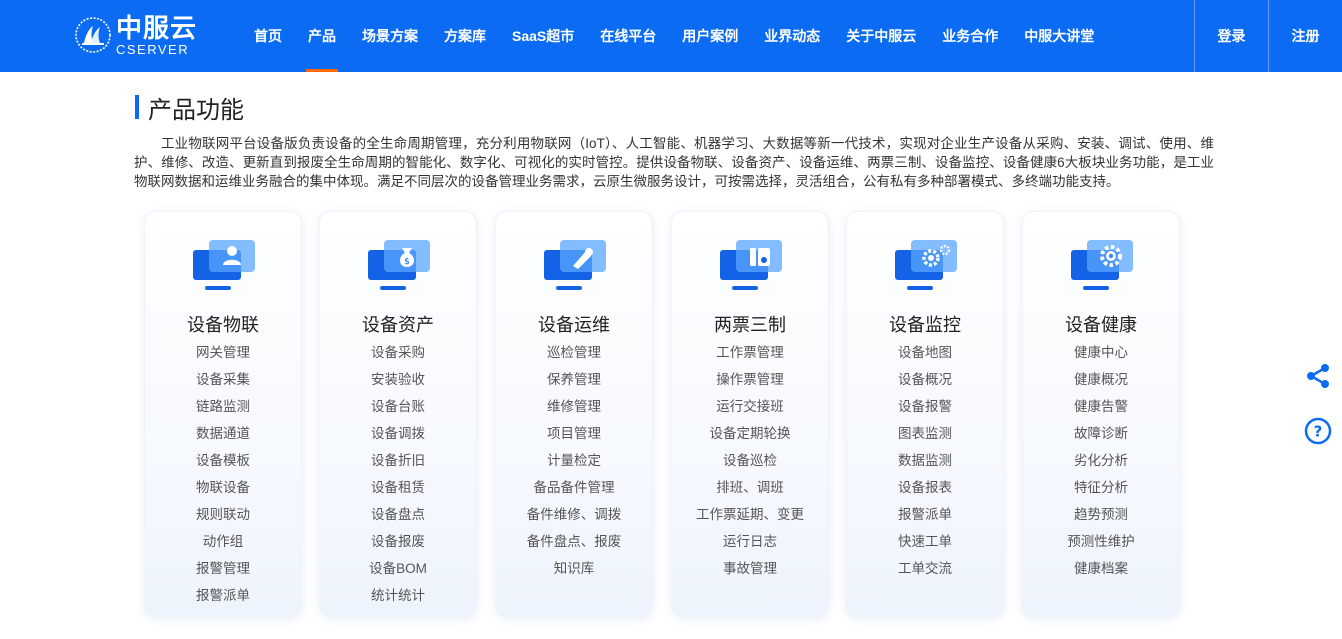  What do you see at coordinates (1101, 492) in the screenshot?
I see `feature-item: 特征分析` at bounding box center [1101, 492].